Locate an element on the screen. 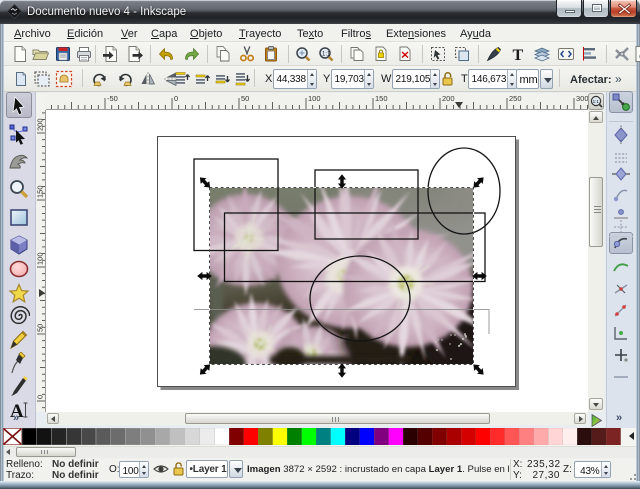  svg-text: 250 is located at coordinates (515, 98).